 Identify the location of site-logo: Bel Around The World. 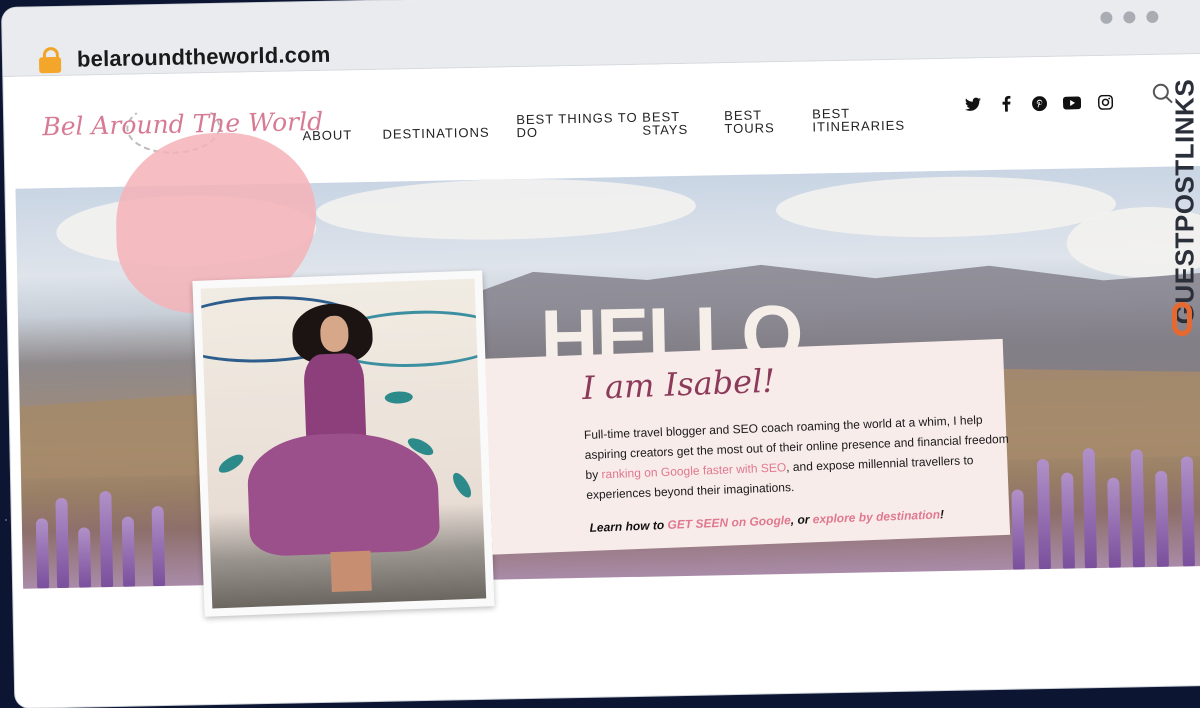
(182, 124).